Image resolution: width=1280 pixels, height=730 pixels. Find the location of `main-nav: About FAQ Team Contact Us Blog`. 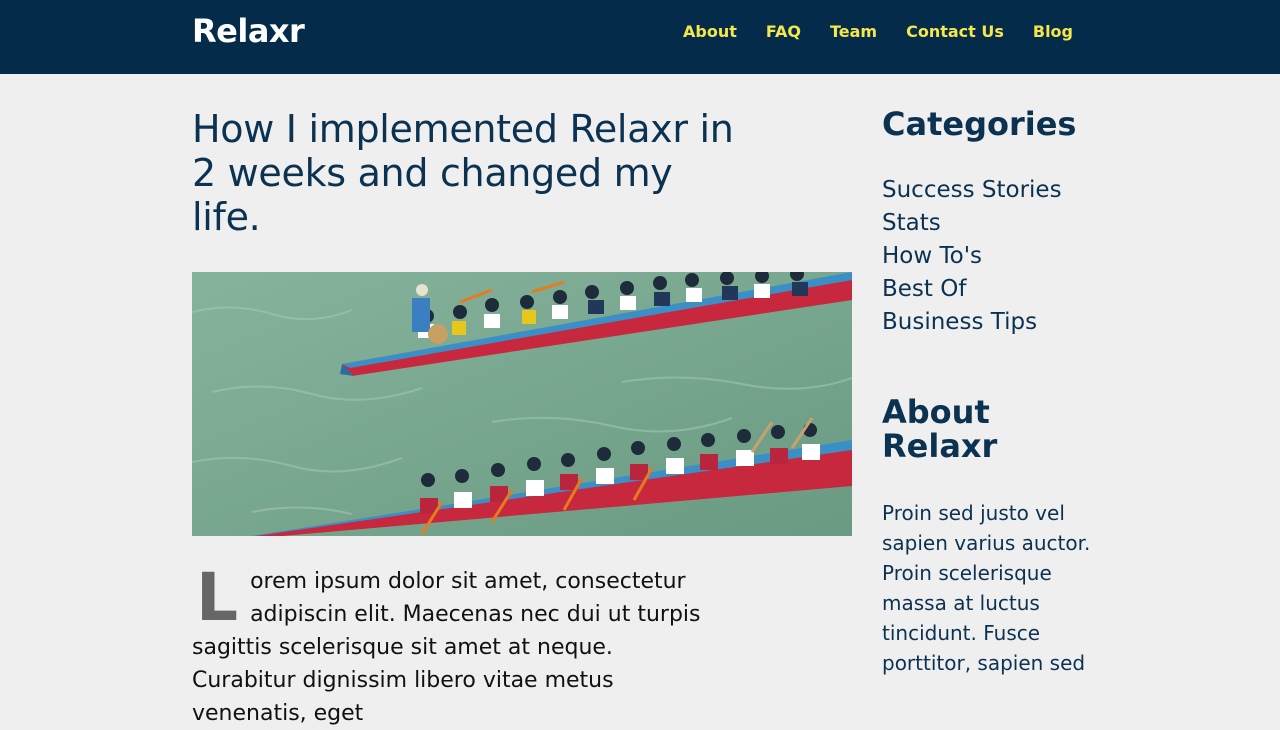

main-nav: About FAQ Team Contact Us Blog is located at coordinates (863, 32).